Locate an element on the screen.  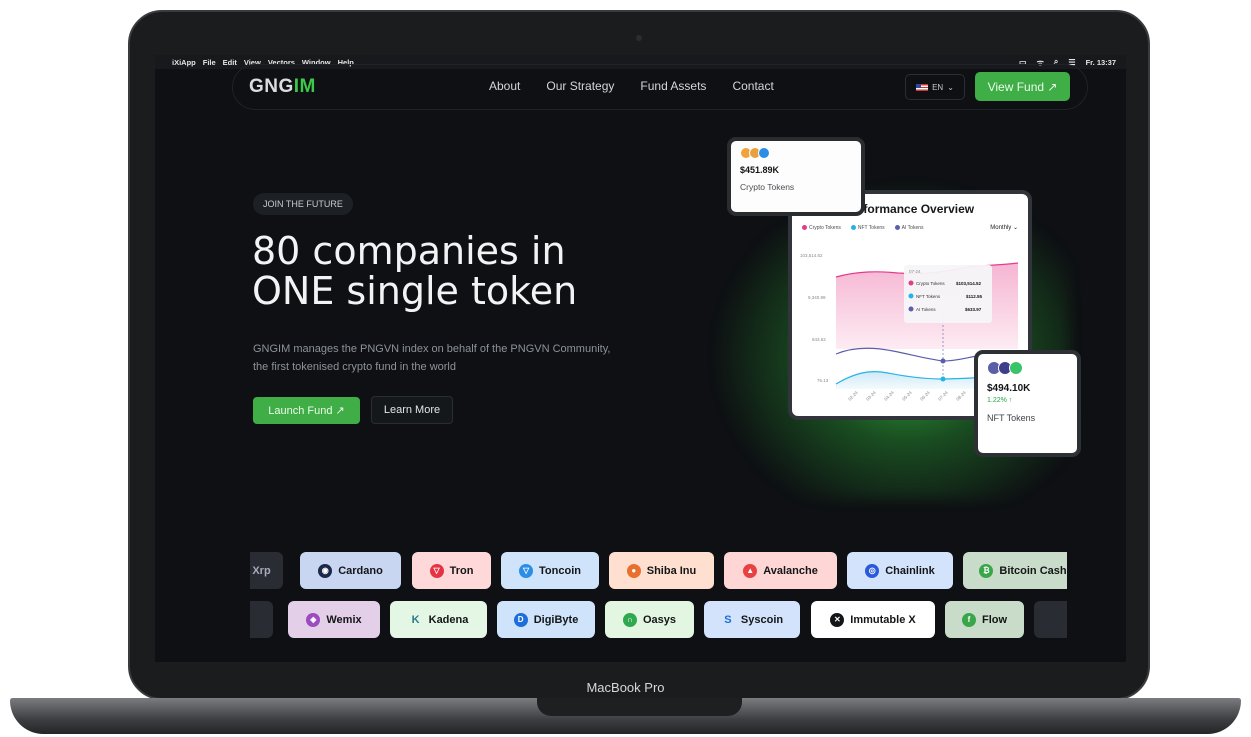
chip-fade-left is located at coordinates (180, 595).